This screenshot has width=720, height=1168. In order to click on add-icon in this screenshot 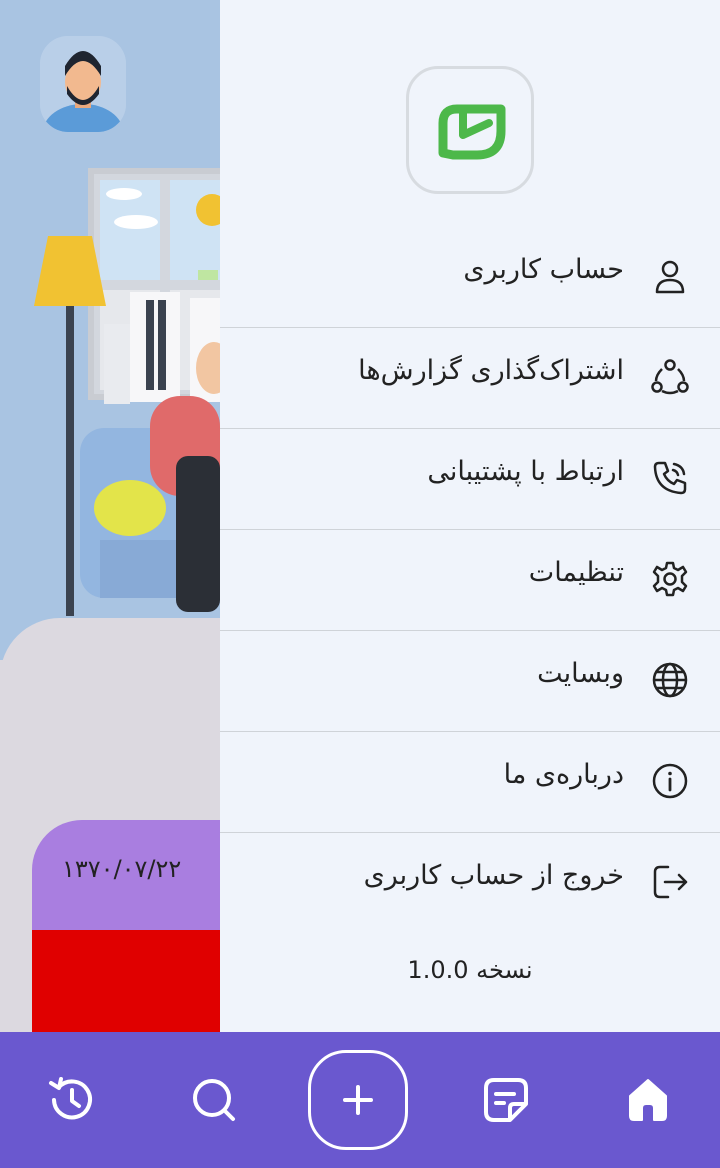, I will do `click(358, 1100)`.